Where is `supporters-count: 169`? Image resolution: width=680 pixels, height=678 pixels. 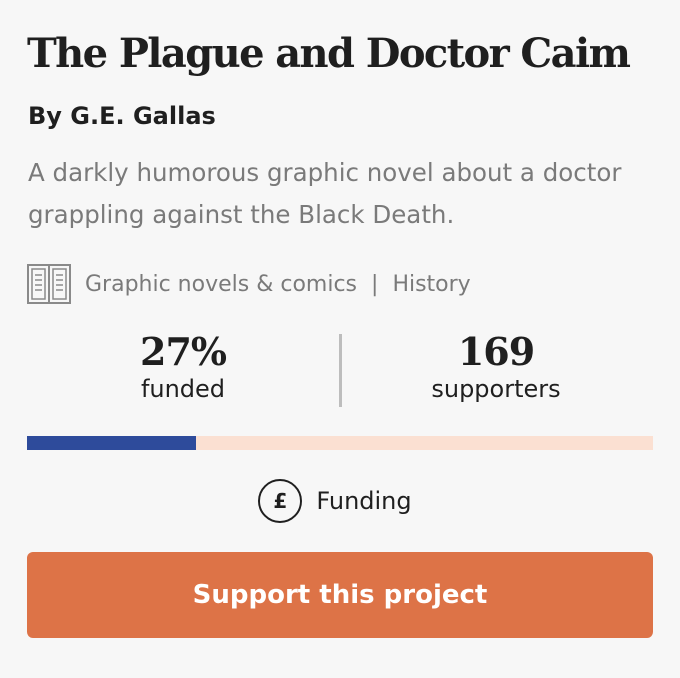
supporters-count: 169 is located at coordinates (496, 351).